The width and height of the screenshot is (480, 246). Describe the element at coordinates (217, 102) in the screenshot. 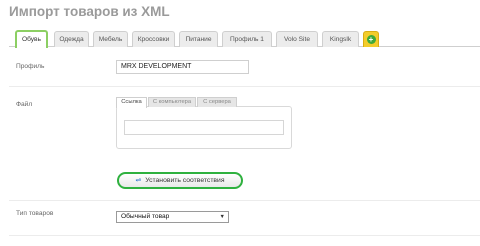

I see `tab-from-server: С сервера` at that location.